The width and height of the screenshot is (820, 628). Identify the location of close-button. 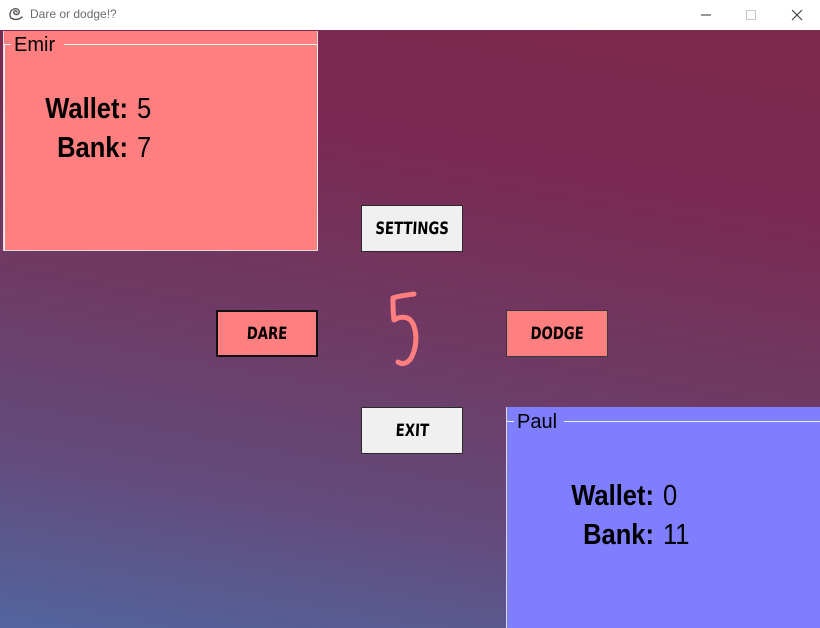
(797, 15).